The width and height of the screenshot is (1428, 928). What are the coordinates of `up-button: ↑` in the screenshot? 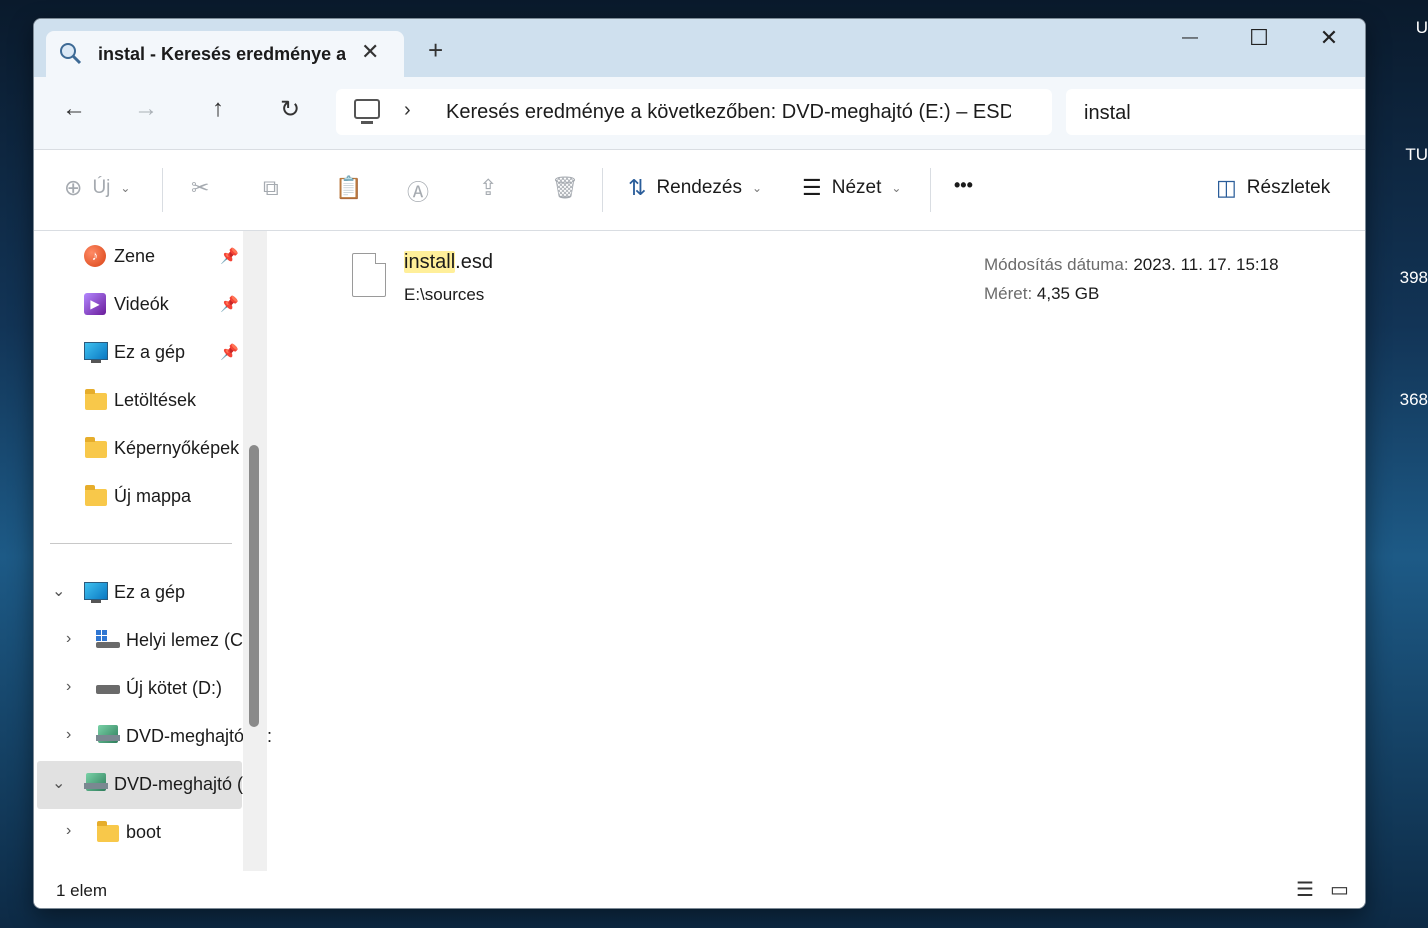 It's located at (218, 109).